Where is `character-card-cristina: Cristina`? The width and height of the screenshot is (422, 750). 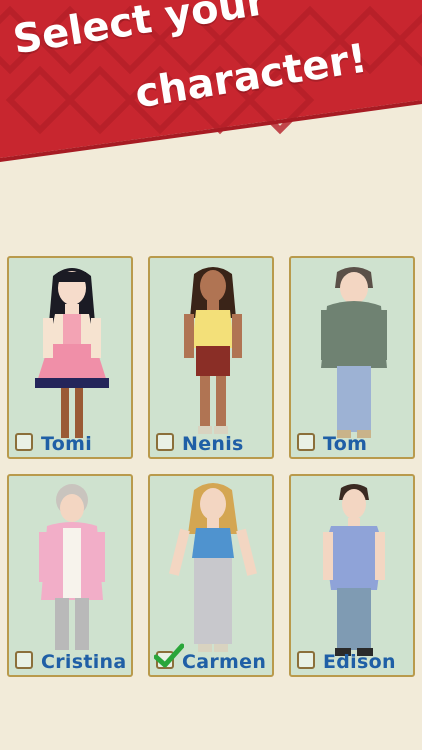
character-card-cristina: Cristina is located at coordinates (70, 575).